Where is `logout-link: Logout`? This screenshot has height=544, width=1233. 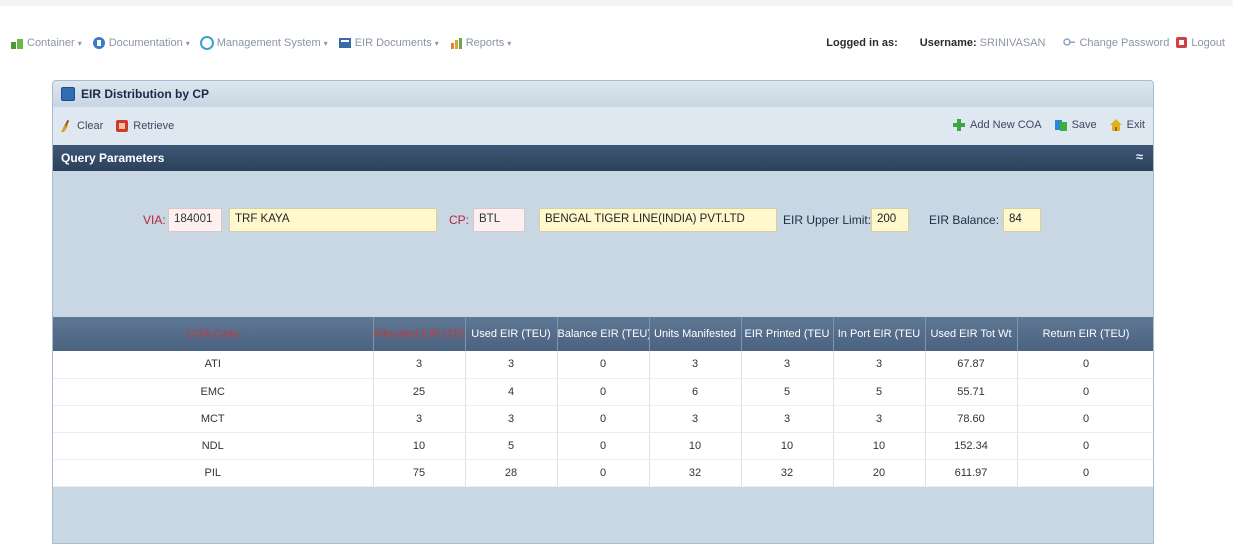
logout-link: Logout is located at coordinates (1200, 42).